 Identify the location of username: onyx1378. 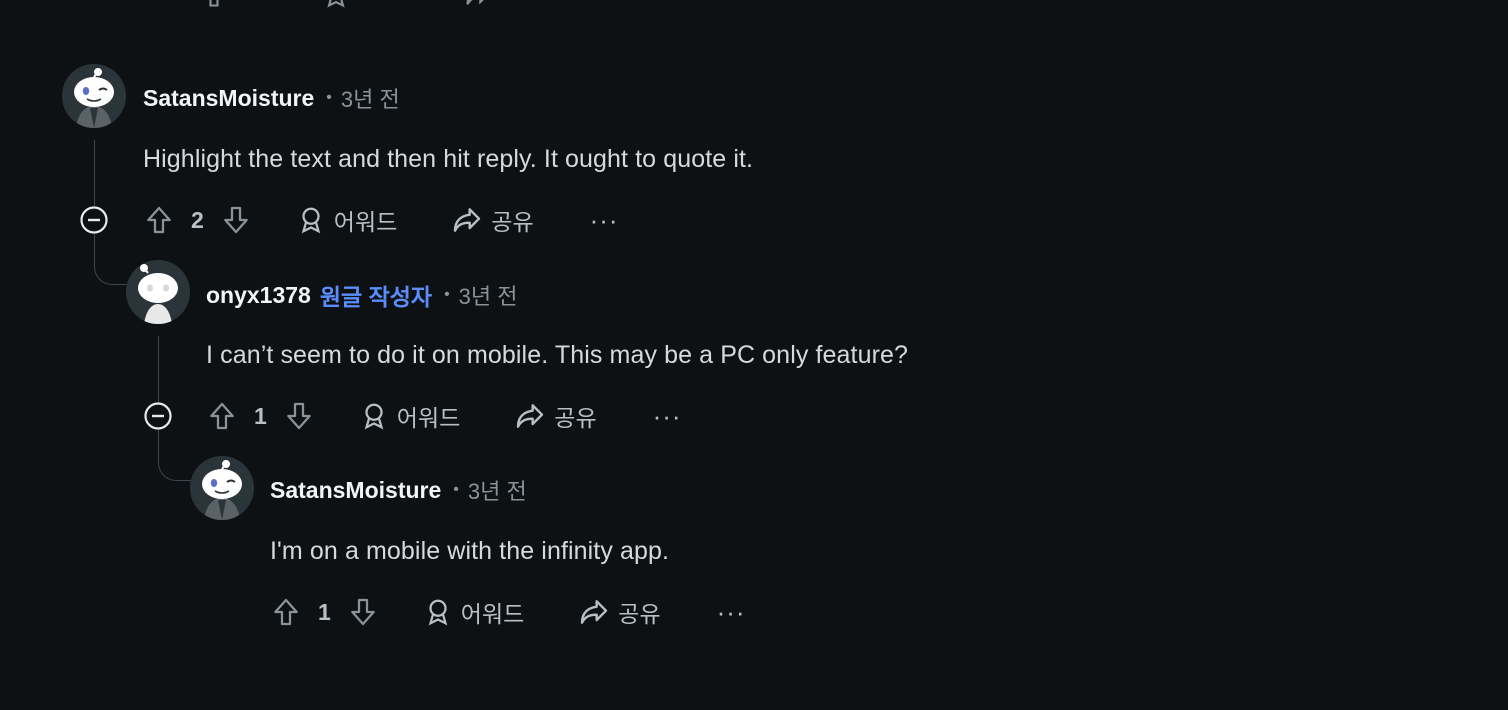
(258, 295).